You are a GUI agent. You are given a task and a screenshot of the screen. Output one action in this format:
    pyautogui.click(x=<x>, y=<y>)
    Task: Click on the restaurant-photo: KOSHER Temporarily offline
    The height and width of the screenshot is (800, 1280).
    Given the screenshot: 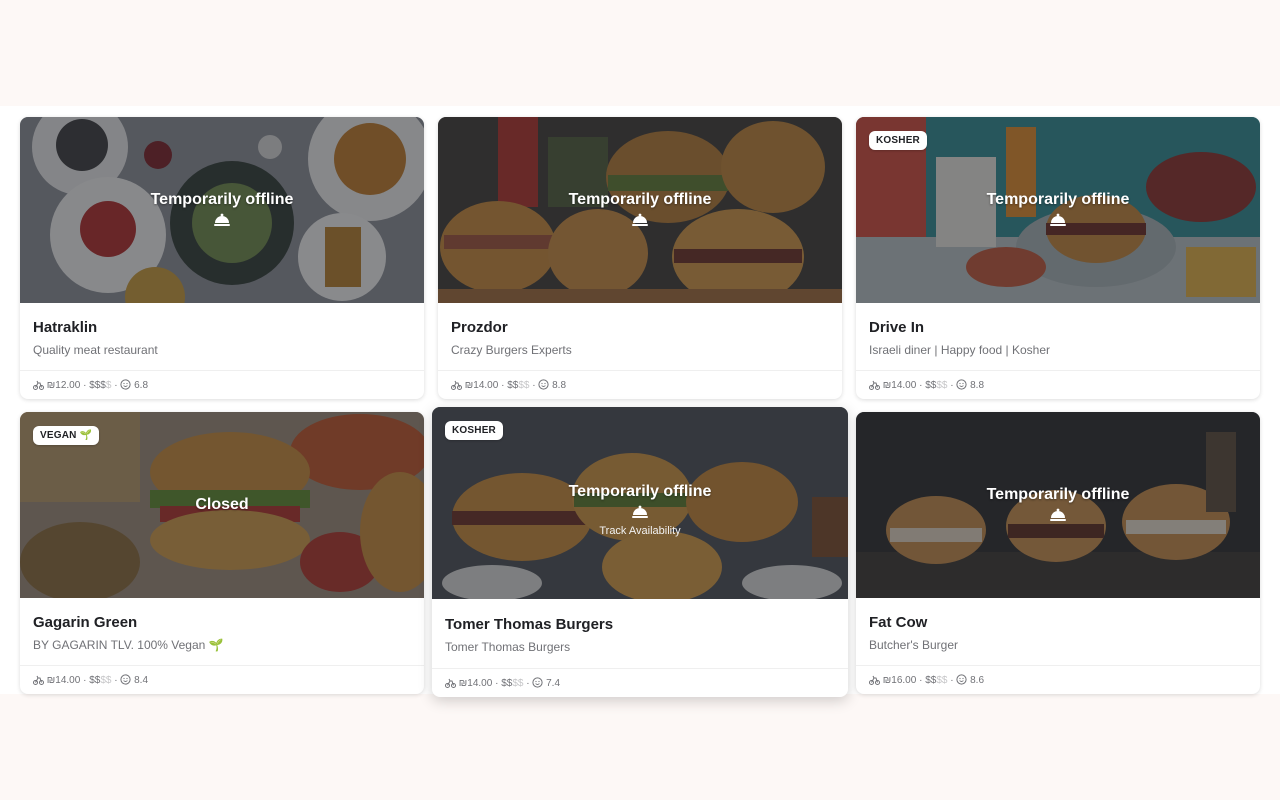 What is the action you would take?
    pyautogui.click(x=1058, y=210)
    